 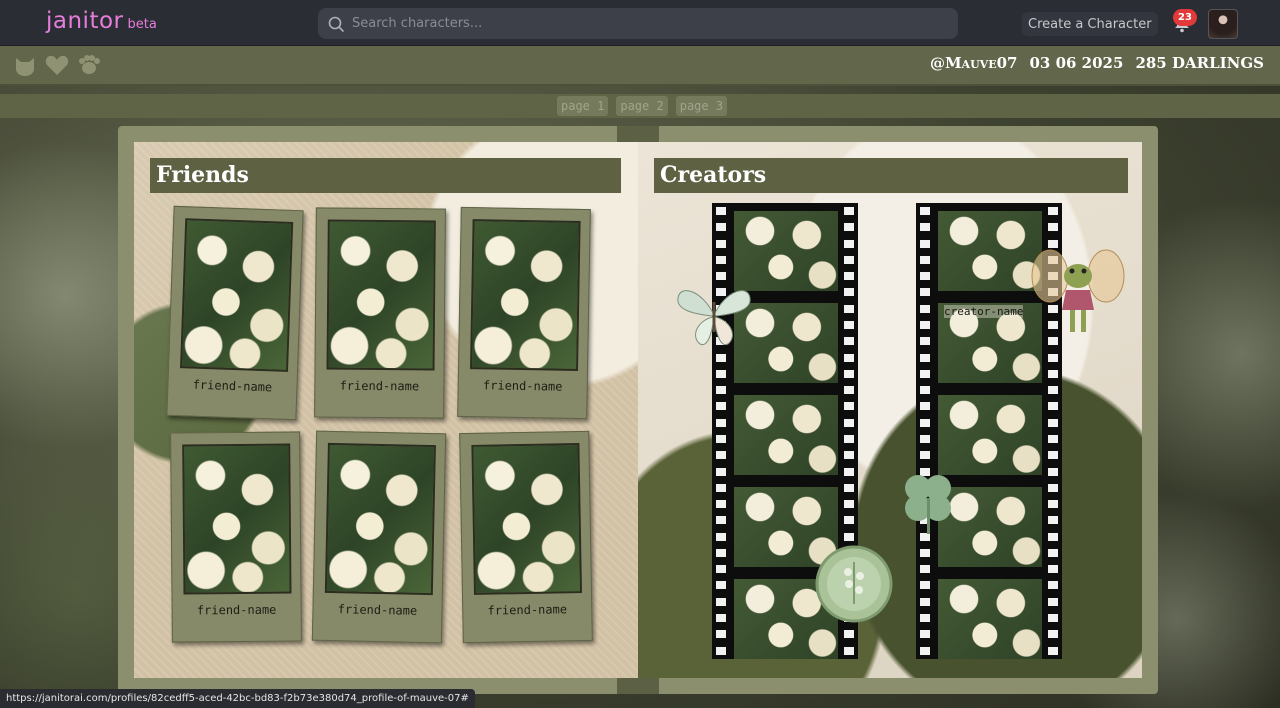 I want to click on site-logo: janitor beta, so click(x=101, y=21).